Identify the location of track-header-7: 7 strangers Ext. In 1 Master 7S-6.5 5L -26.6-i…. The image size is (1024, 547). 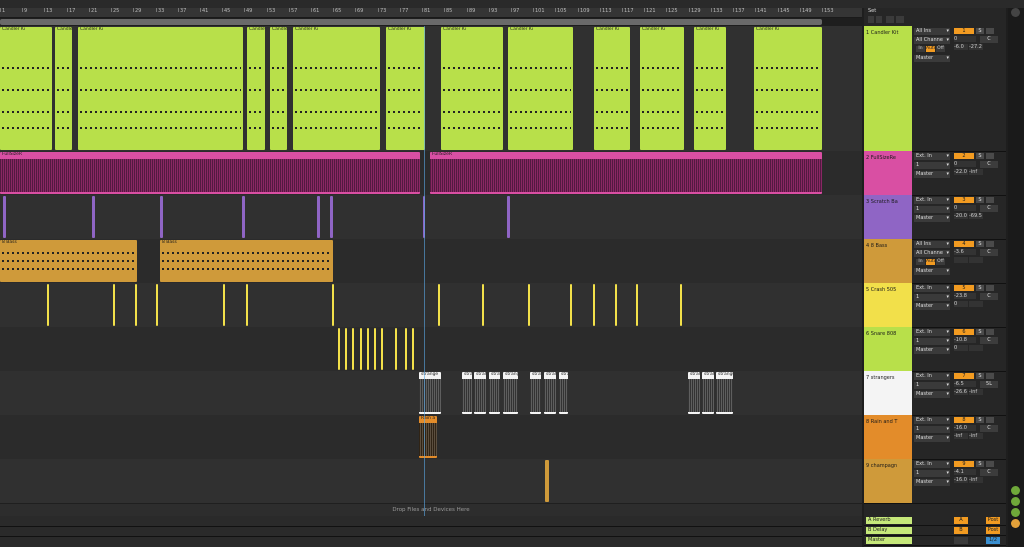
(935, 393).